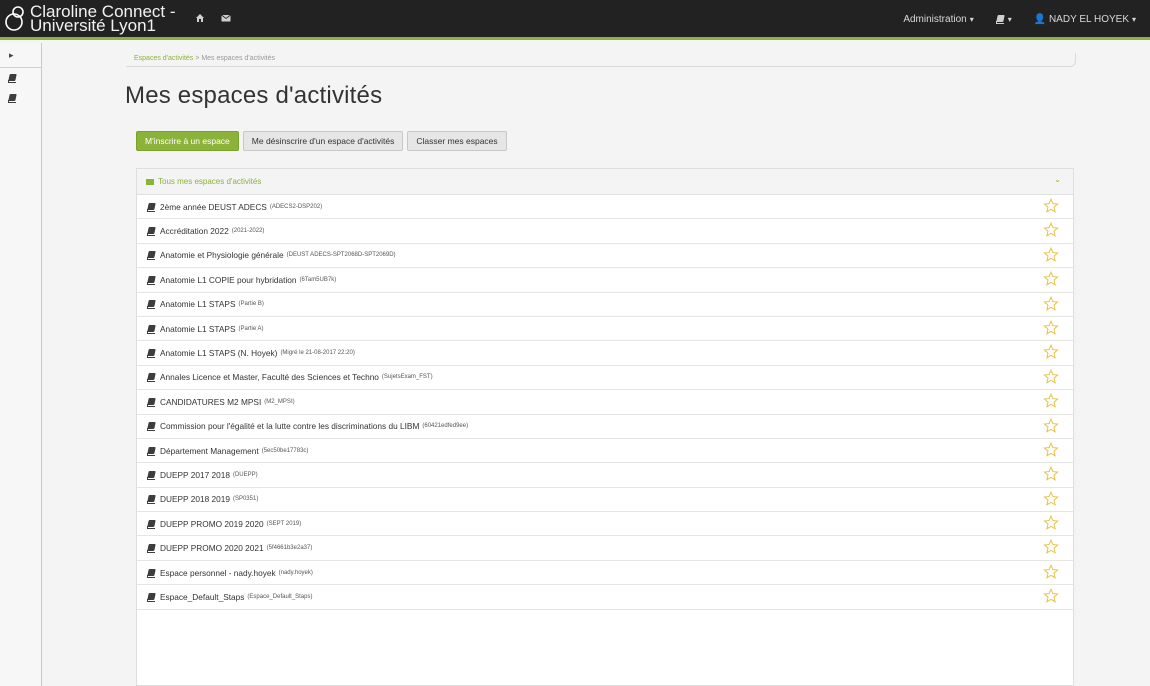  Describe the element at coordinates (1057, 179) in the screenshot. I see `chevron-down-icon: ⌄` at that location.